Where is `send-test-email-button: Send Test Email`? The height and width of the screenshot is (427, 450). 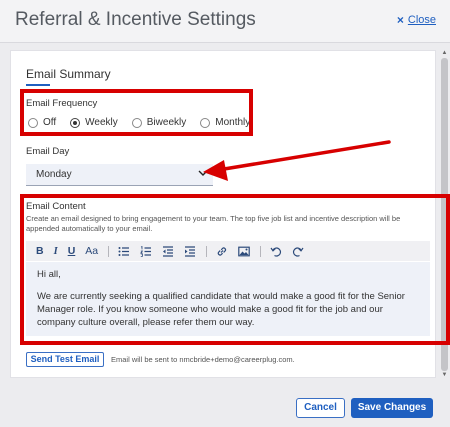 send-test-email-button: Send Test Email is located at coordinates (65, 359).